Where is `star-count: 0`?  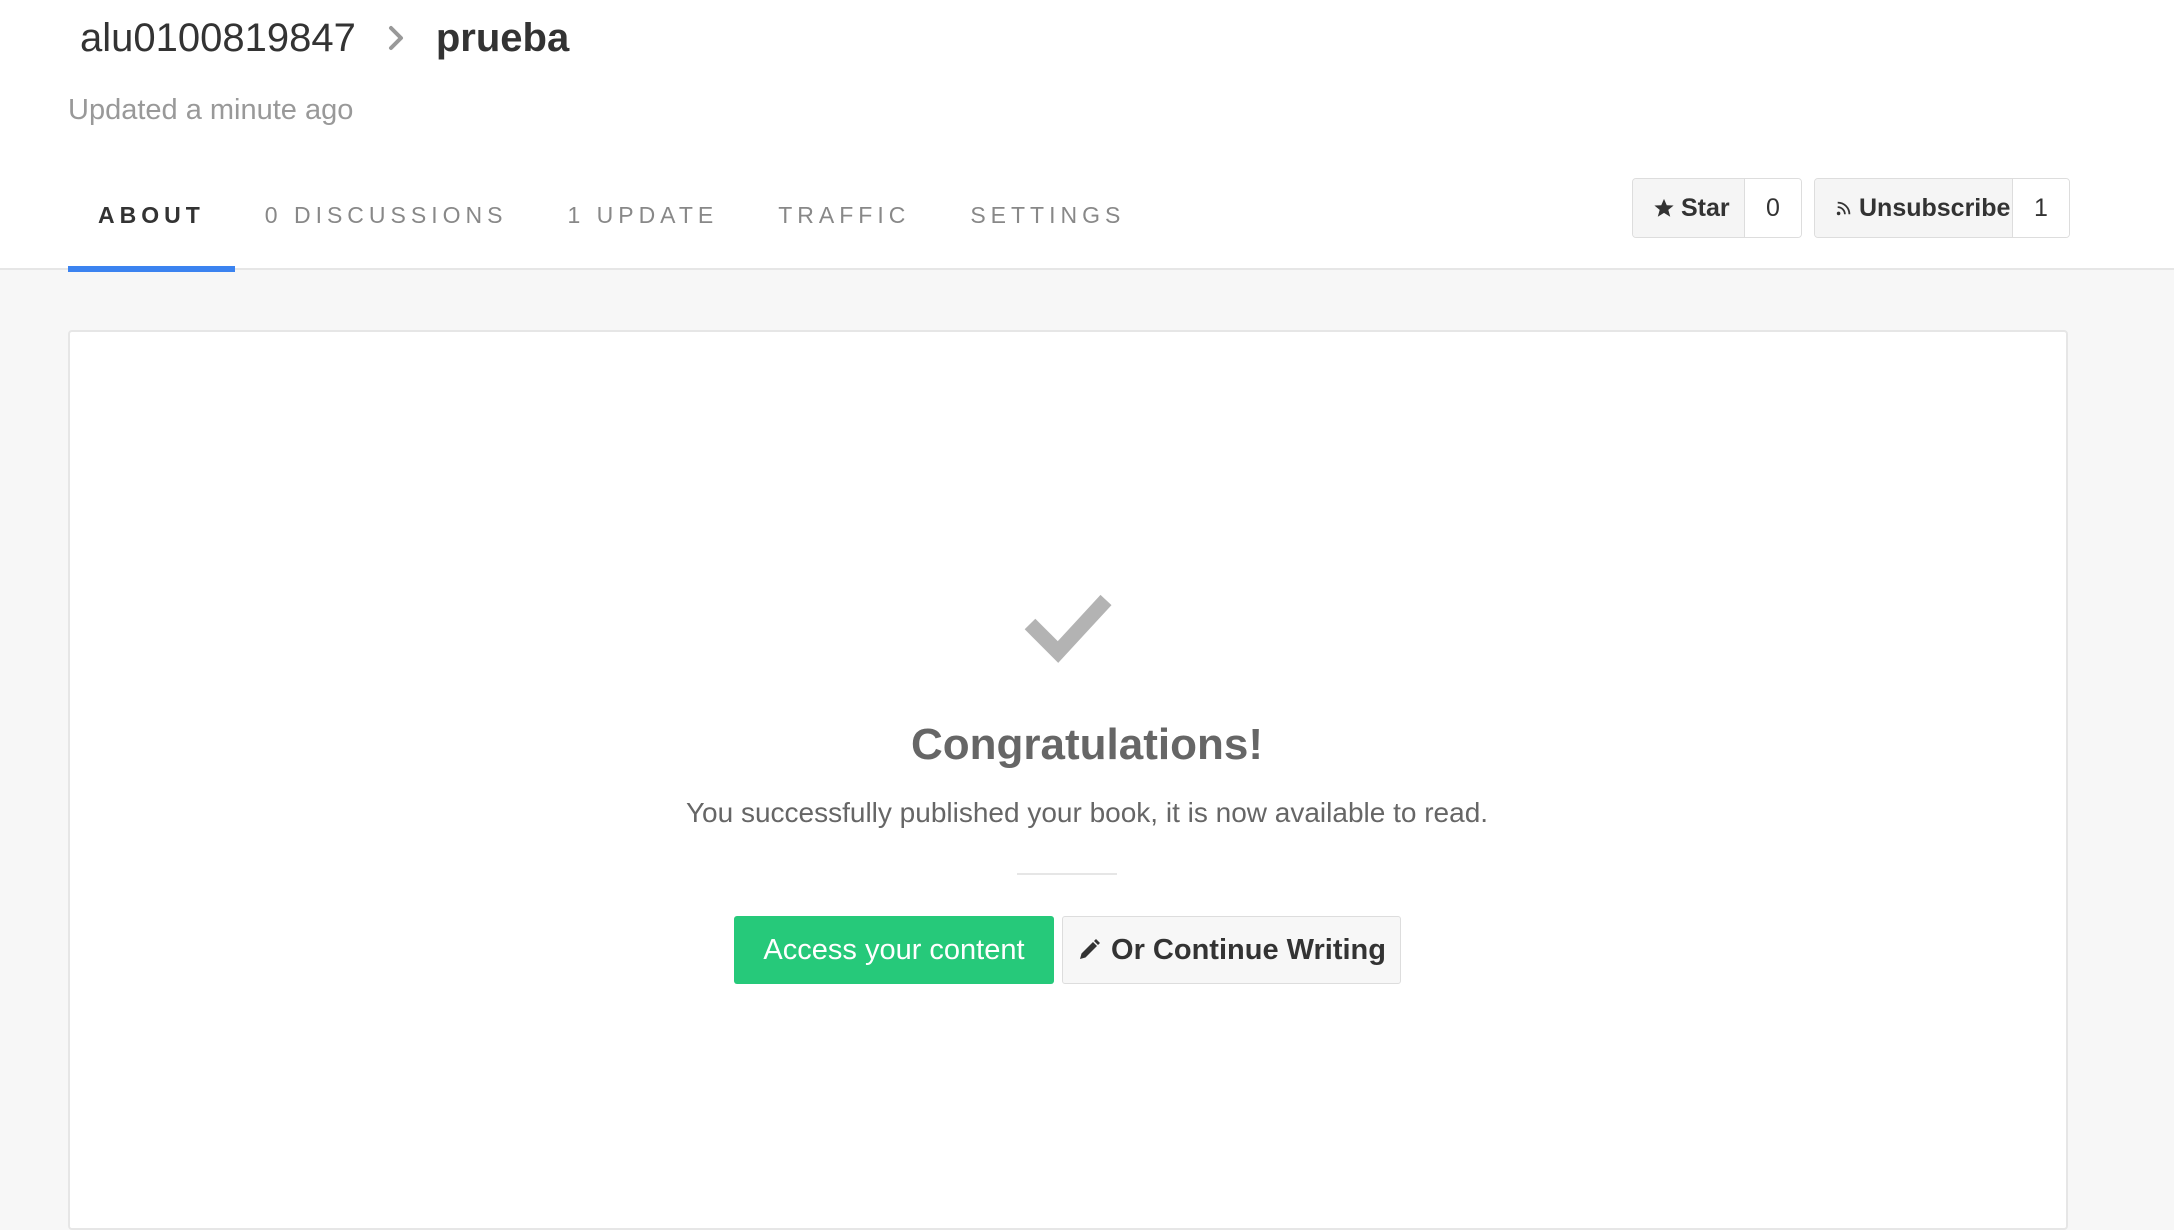
star-count: 0 is located at coordinates (1773, 208).